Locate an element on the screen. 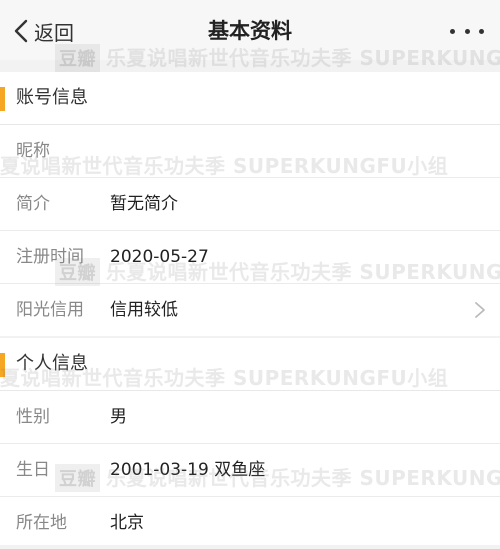 The width and height of the screenshot is (500, 549). page-title: 基本资料 is located at coordinates (250, 31).